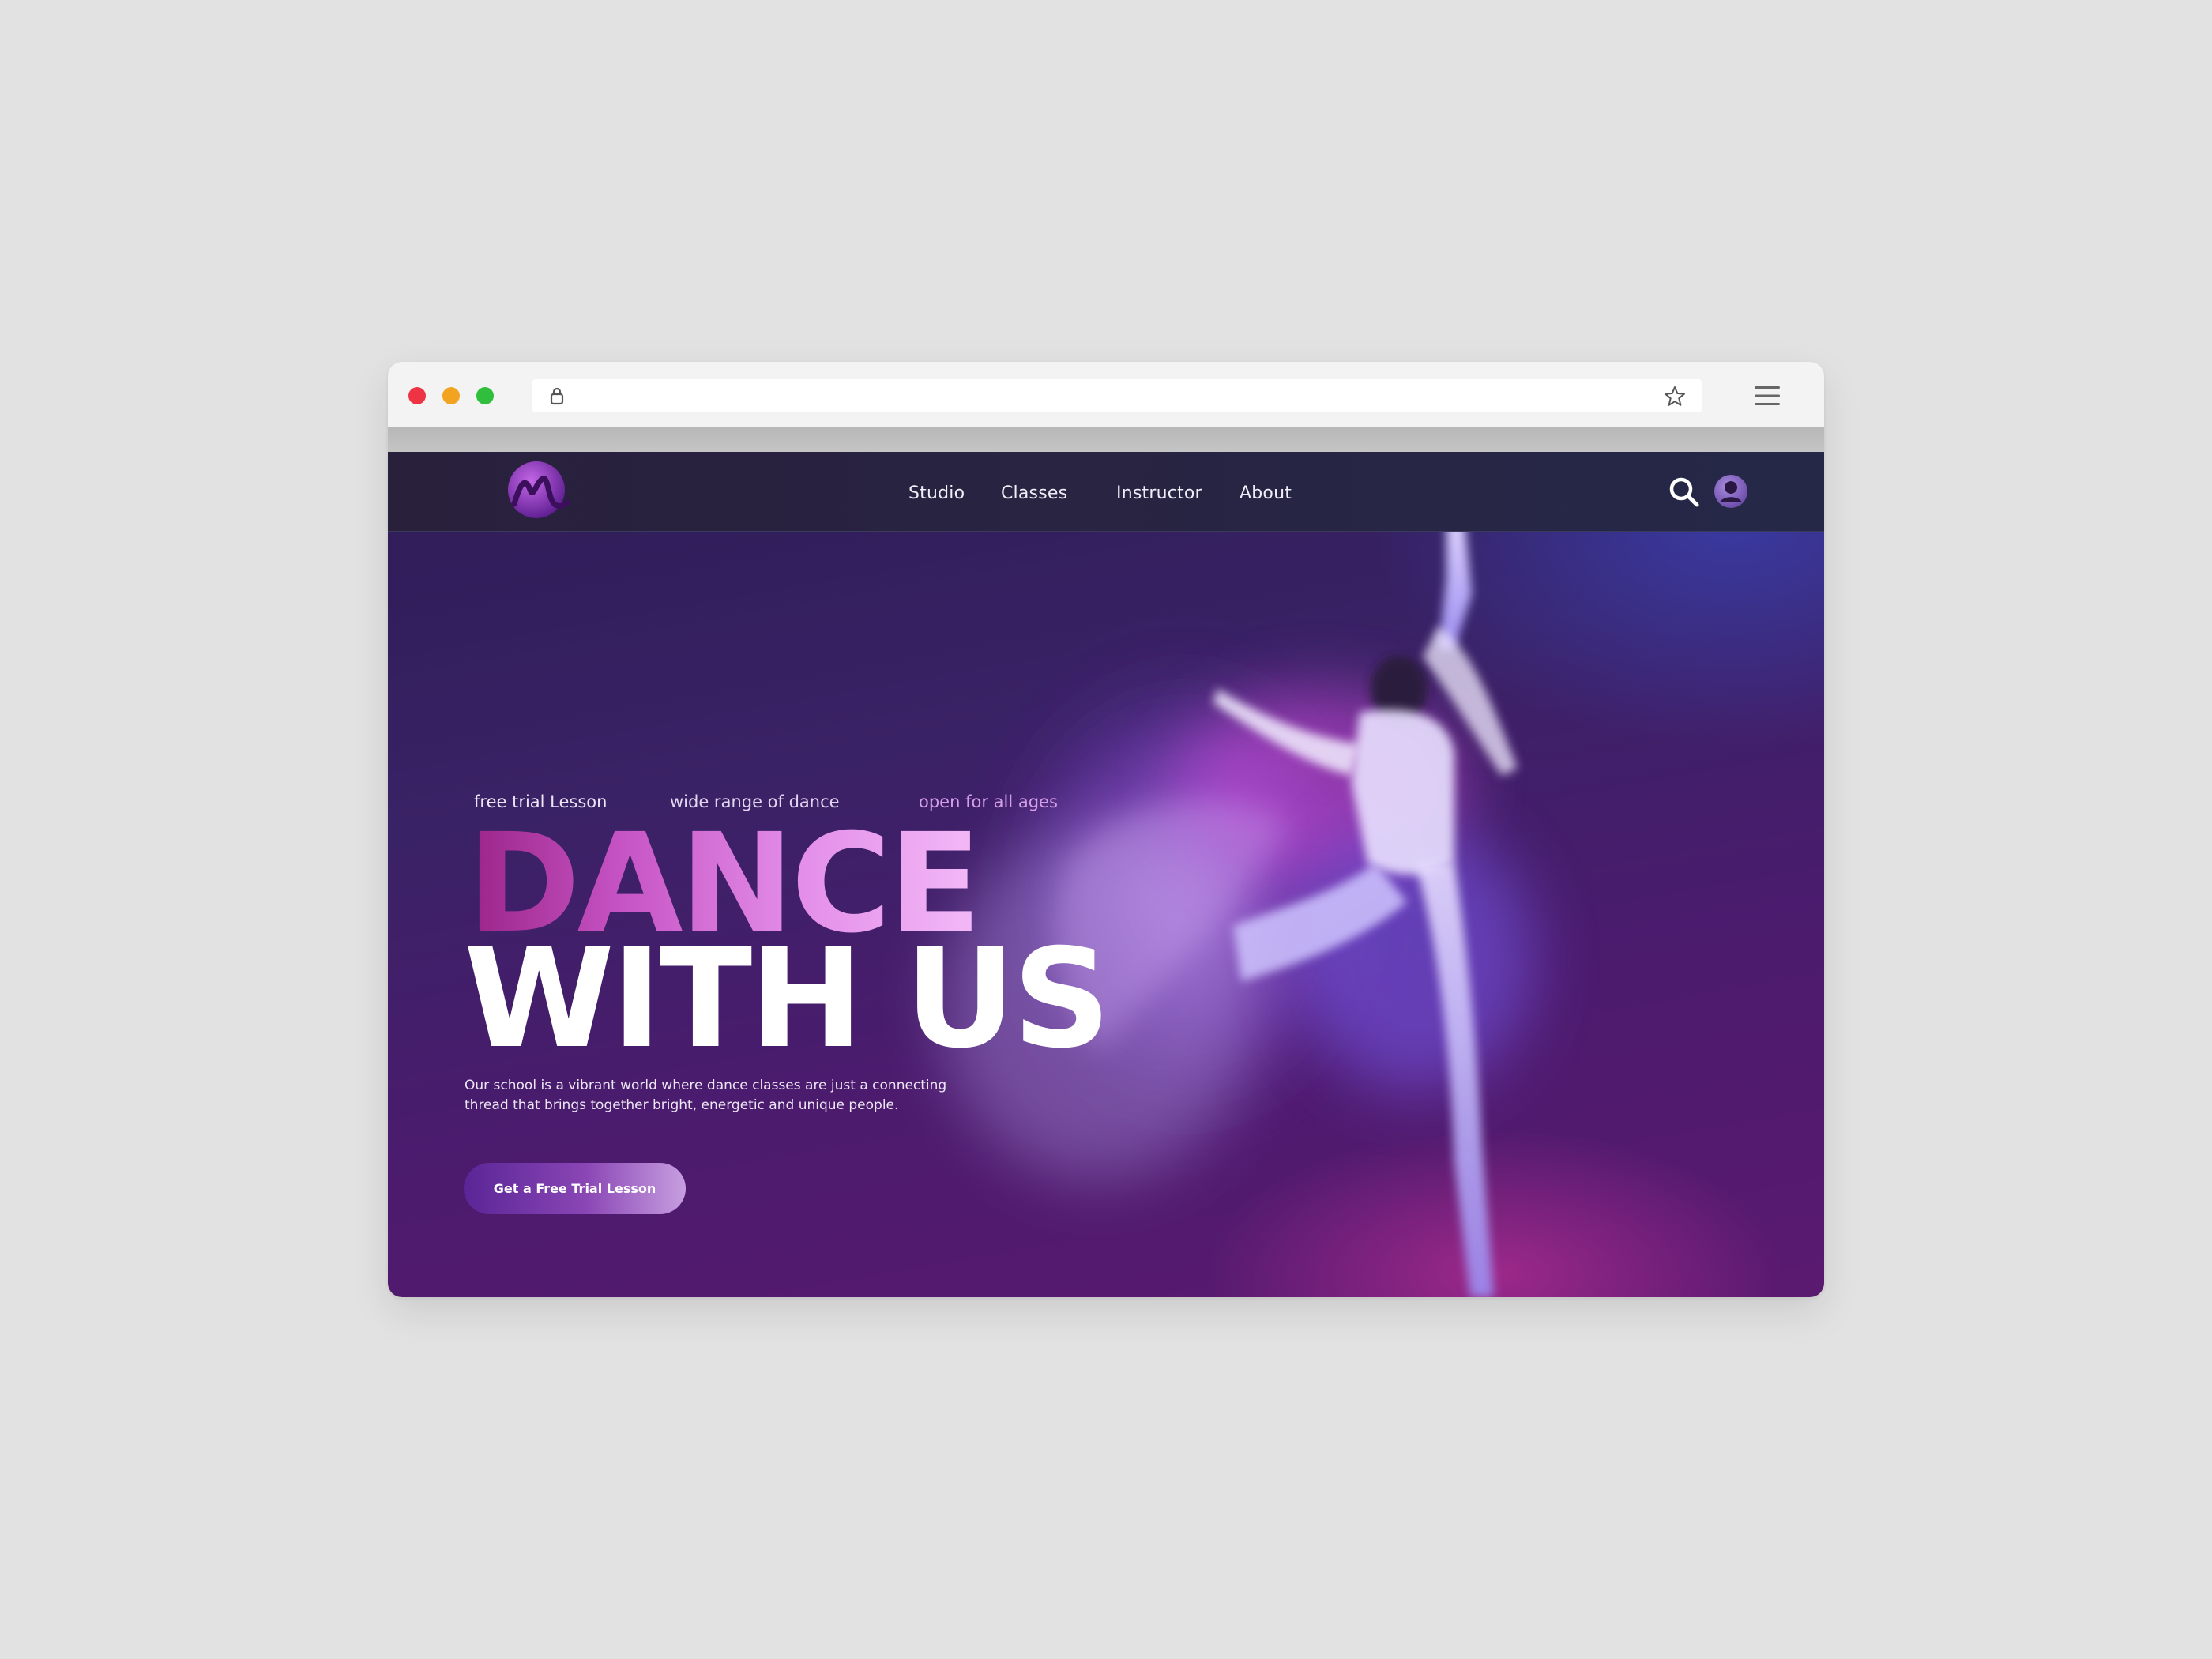 The width and height of the screenshot is (2212, 1659). What do you see at coordinates (1675, 397) in the screenshot?
I see `star-icon` at bounding box center [1675, 397].